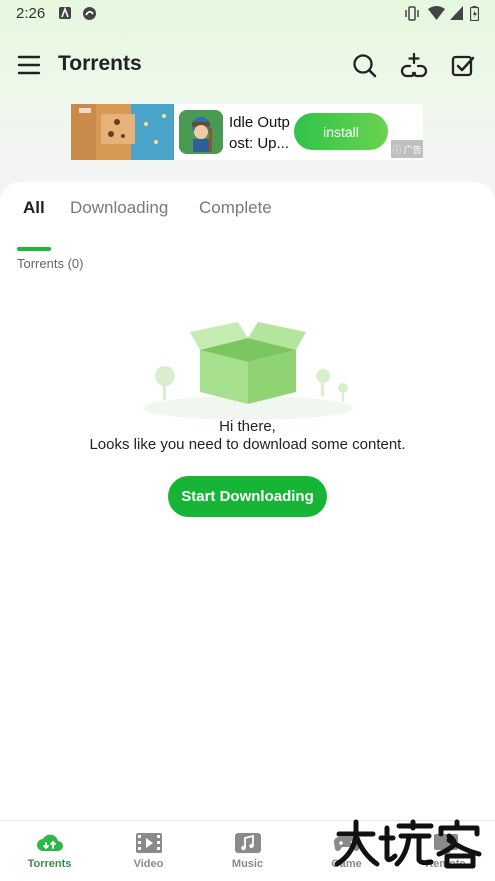 Image resolution: width=495 pixels, height=881 pixels. Describe the element at coordinates (247, 426) in the screenshot. I see `empty-state-greeting: Hi there,` at that location.